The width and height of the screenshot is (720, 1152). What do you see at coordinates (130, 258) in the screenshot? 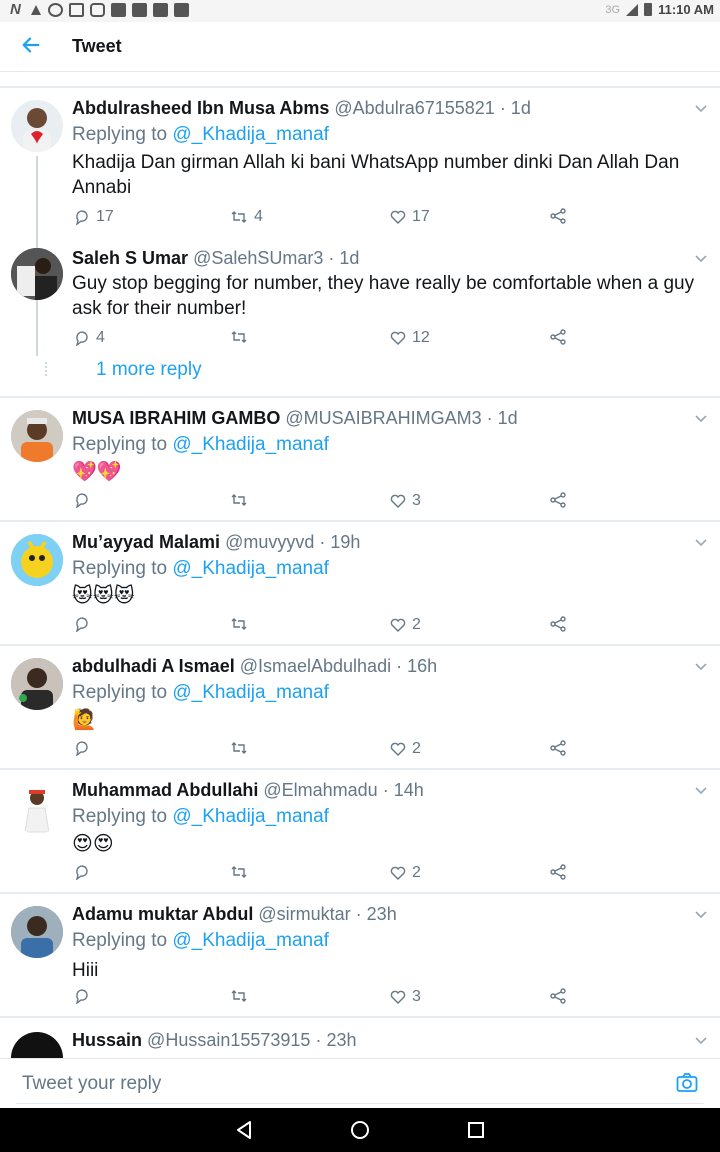
I see `display-name: Saleh S Umar` at bounding box center [130, 258].